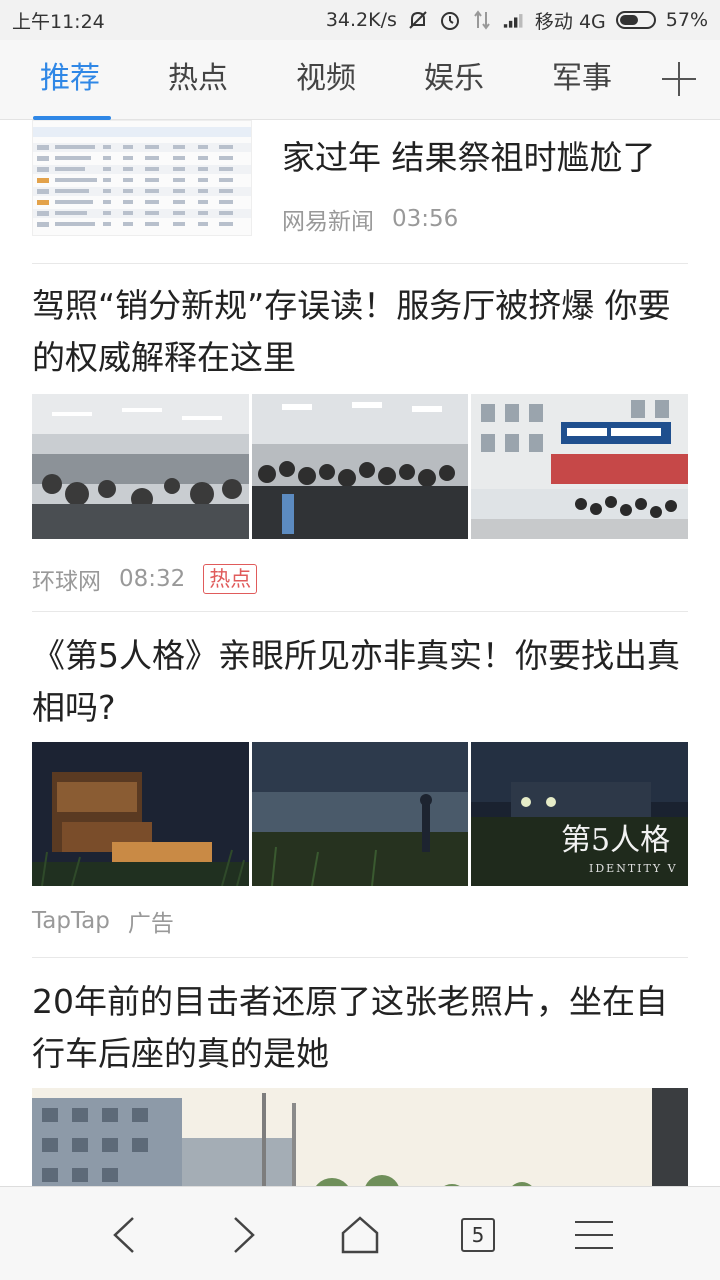 The image size is (720, 1280). I want to click on news-title: 驾照“销分新规”存误读！服务厅被挤爆 你要的权威解释在这里, so click(360, 332).